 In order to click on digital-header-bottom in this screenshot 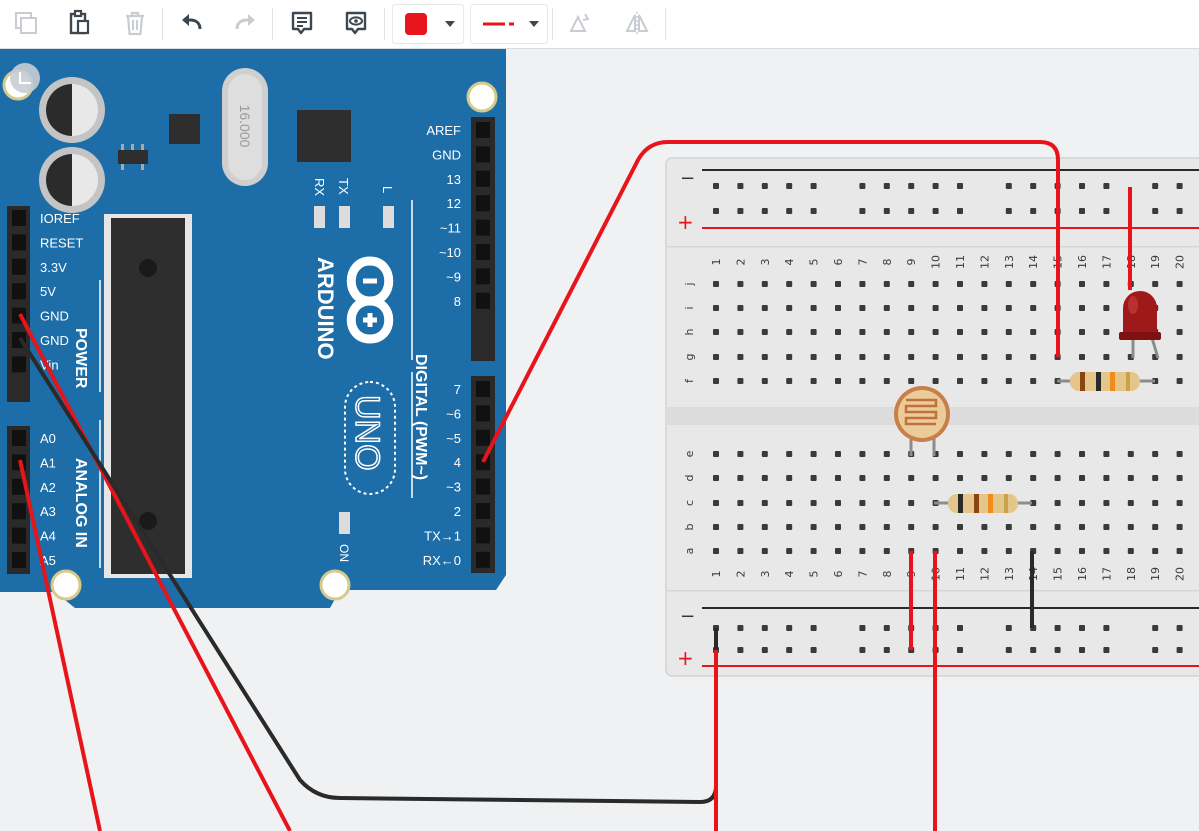, I will do `click(483, 474)`.